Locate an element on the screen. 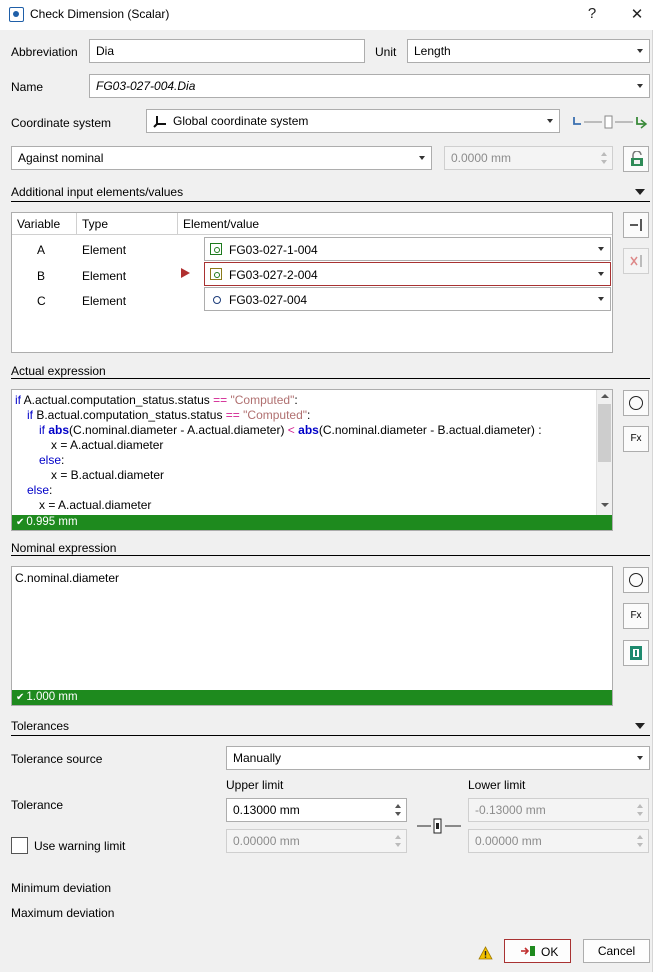 Image resolution: width=665 pixels, height=972 pixels. name-label: Name is located at coordinates (27, 87).